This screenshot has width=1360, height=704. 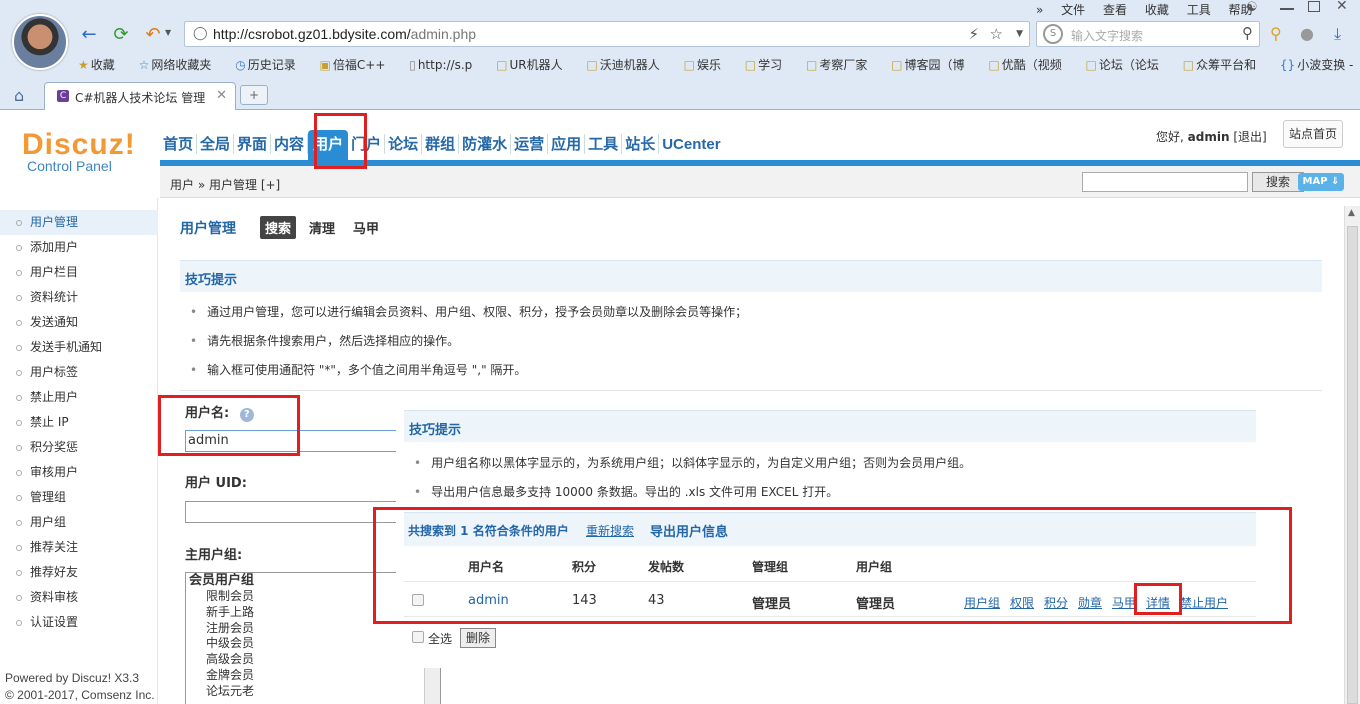 What do you see at coordinates (534, 65) in the screenshot?
I see `bookmark-folder: □ UR机器人` at bounding box center [534, 65].